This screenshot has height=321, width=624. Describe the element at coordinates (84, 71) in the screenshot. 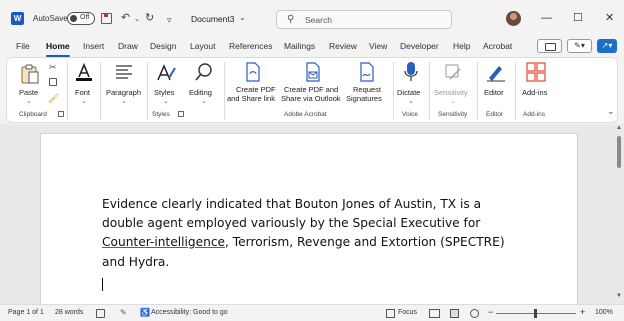

I see `font-color-icon` at that location.